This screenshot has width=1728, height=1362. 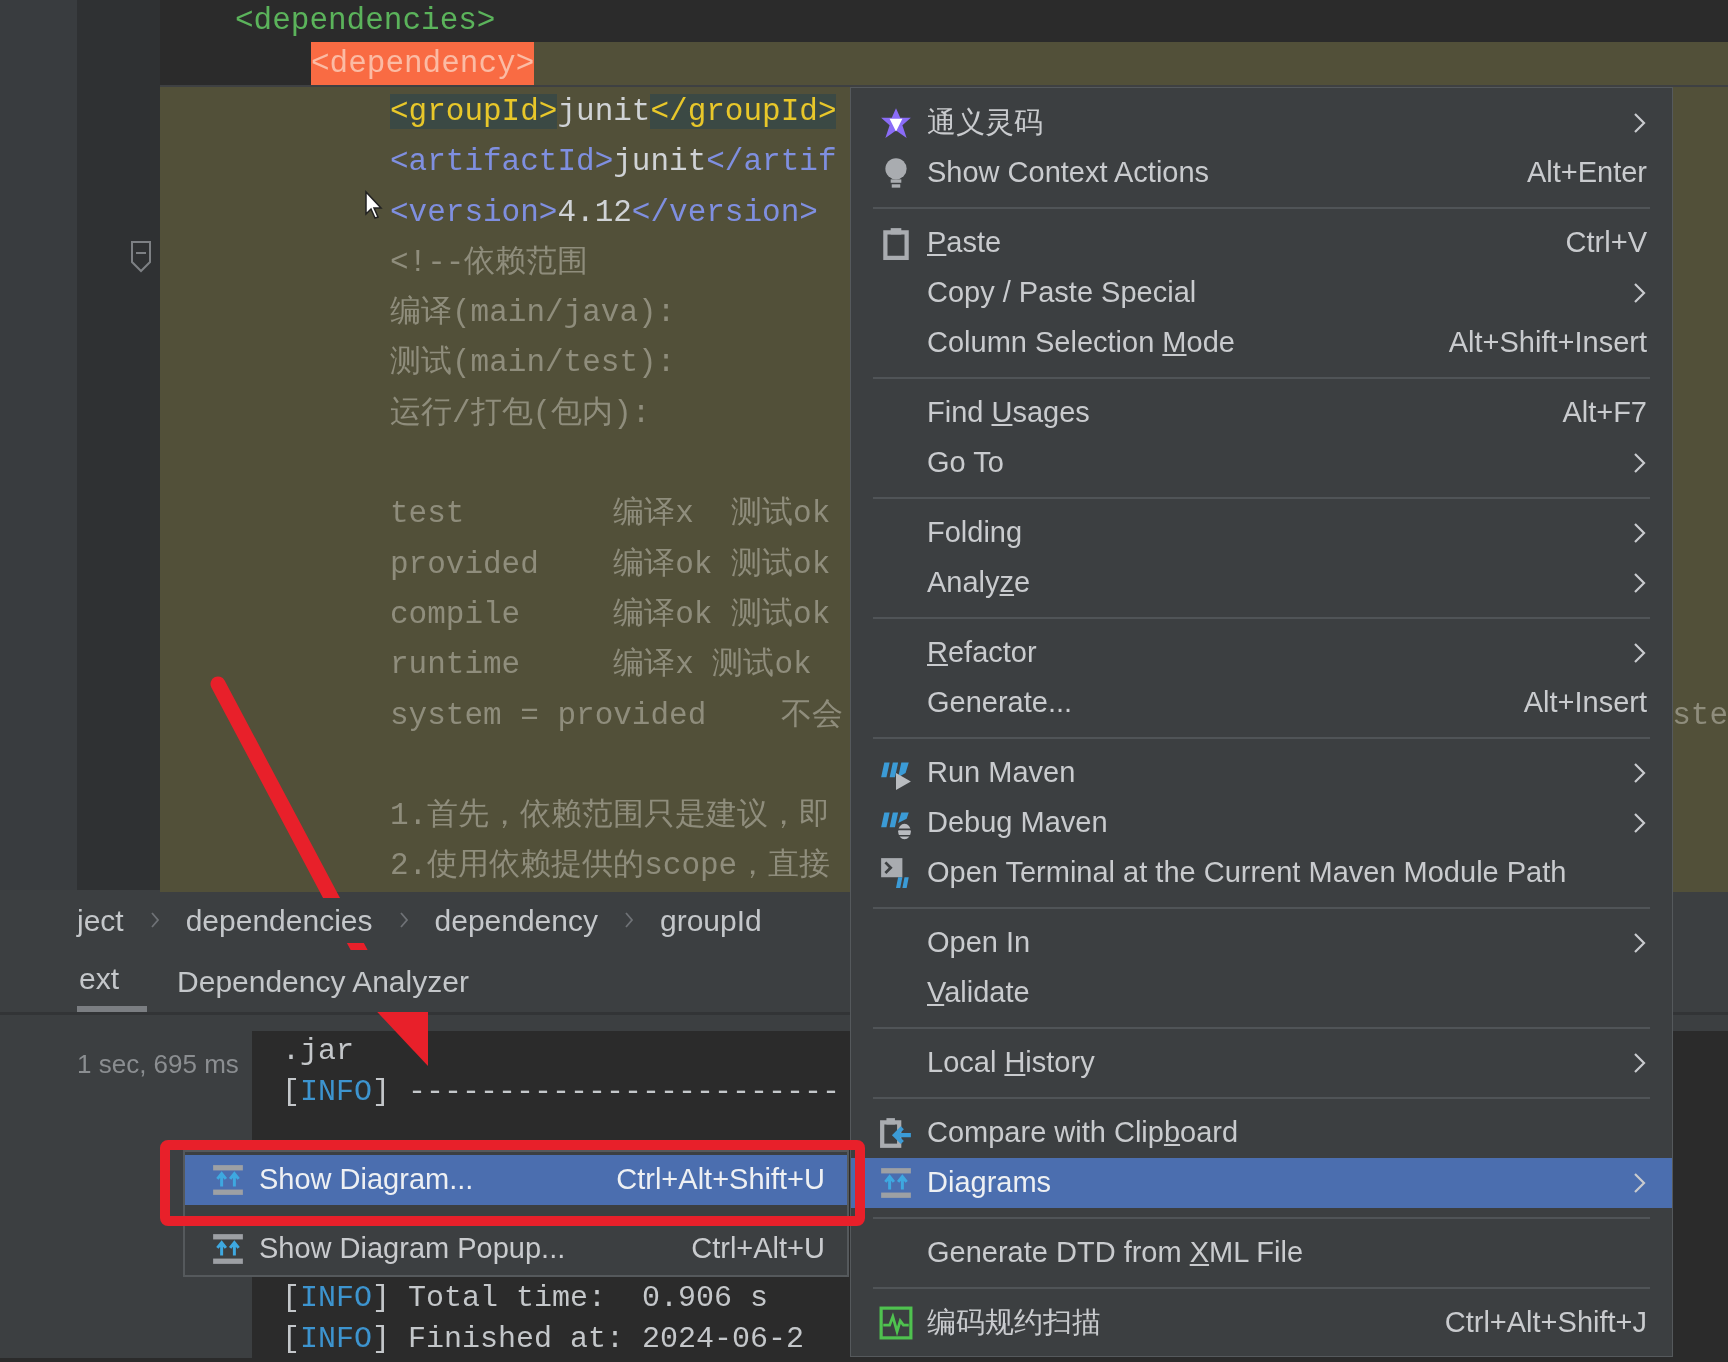 I want to click on compare-clipboard-icon, so click(x=896, y=1133).